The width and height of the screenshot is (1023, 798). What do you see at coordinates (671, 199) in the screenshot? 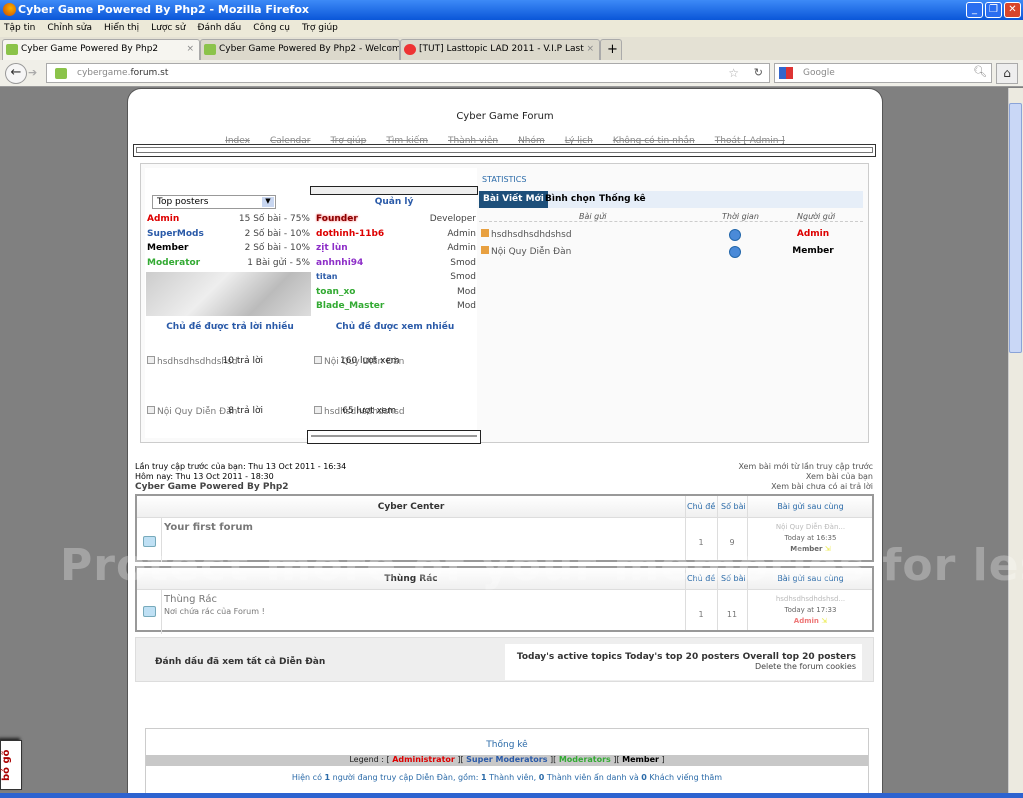
I see `stats-tabbar: Bài Viết Mới Bình chọn Thống kê` at bounding box center [671, 199].